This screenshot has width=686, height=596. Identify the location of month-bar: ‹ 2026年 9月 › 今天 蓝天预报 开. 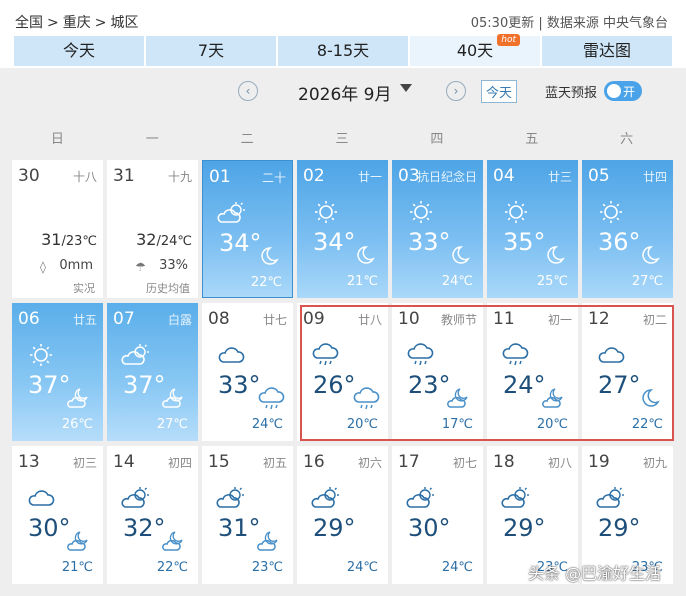
(343, 92).